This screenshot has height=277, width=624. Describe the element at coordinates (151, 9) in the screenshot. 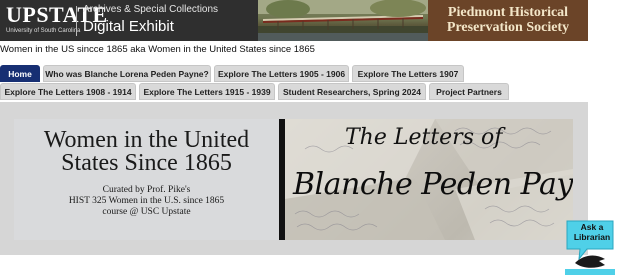

I see `archives-label: Archives & Special Collections` at that location.